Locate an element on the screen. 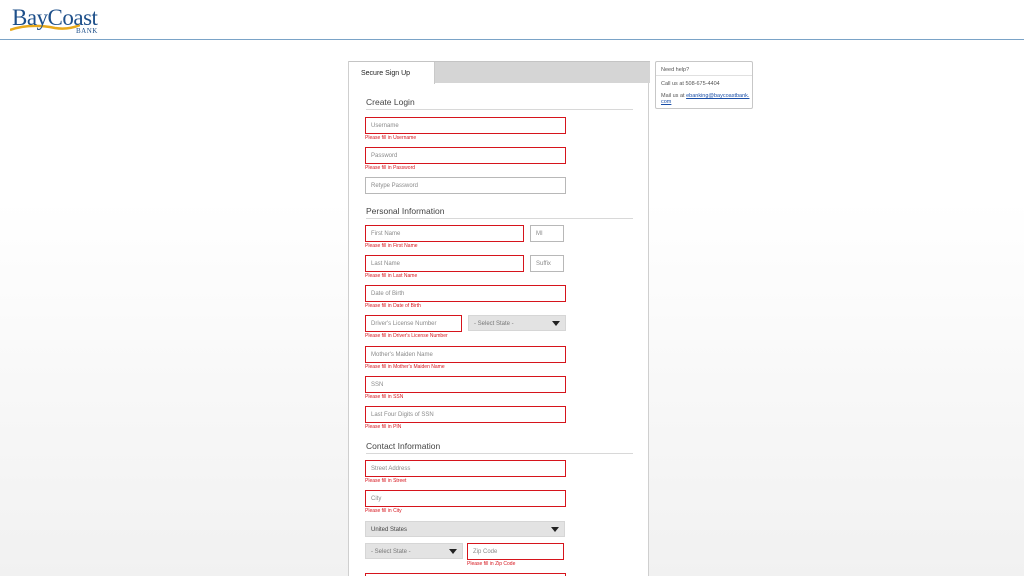 The width and height of the screenshot is (1024, 576). street-address-error: Please fill in Street is located at coordinates (386, 481).